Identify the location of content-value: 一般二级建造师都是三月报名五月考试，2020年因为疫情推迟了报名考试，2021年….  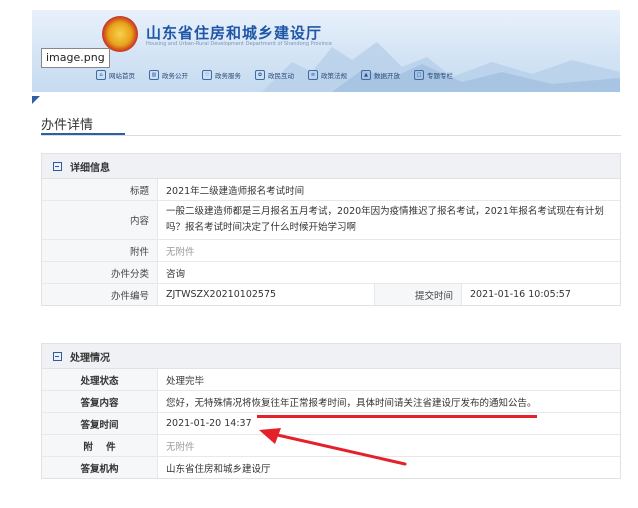
(388, 220).